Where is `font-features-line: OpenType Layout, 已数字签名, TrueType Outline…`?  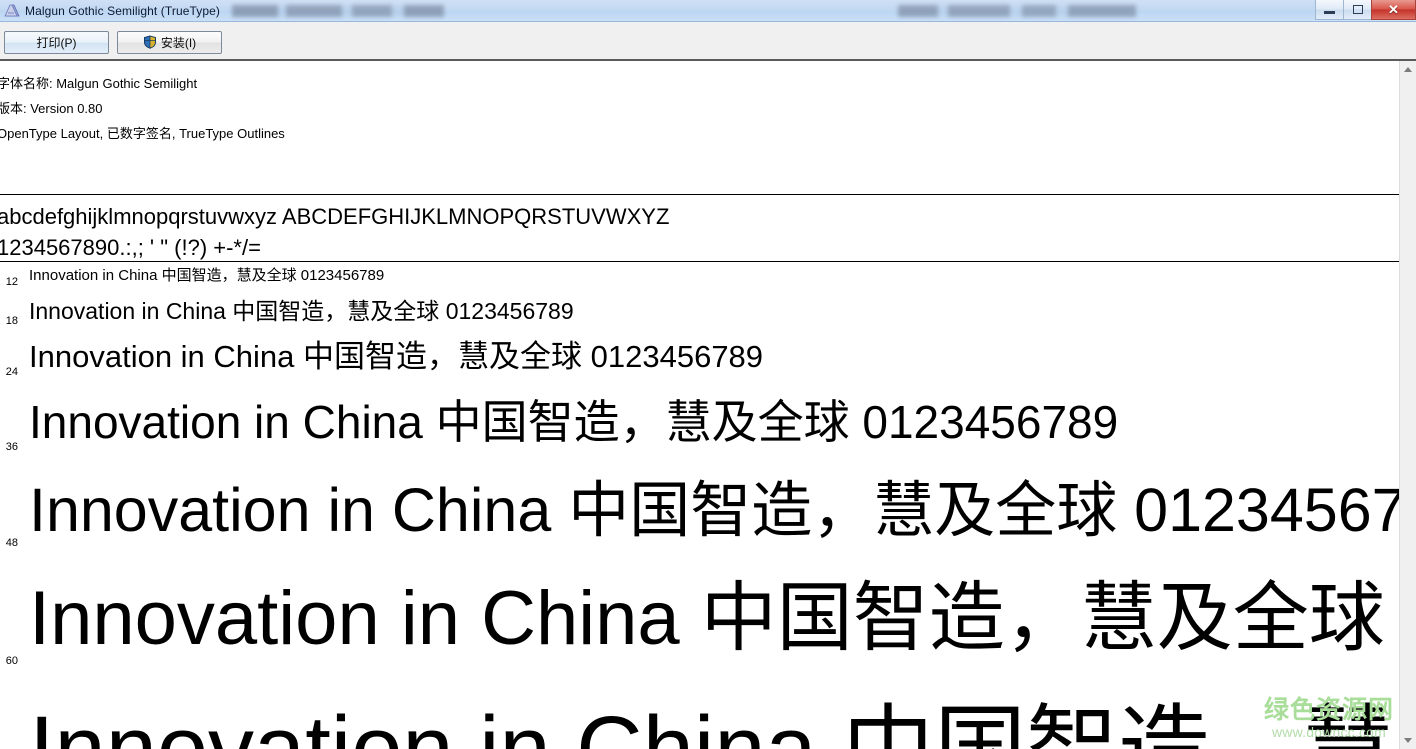 font-features-line: OpenType Layout, 已数字签名, TrueType Outline… is located at coordinates (142, 133).